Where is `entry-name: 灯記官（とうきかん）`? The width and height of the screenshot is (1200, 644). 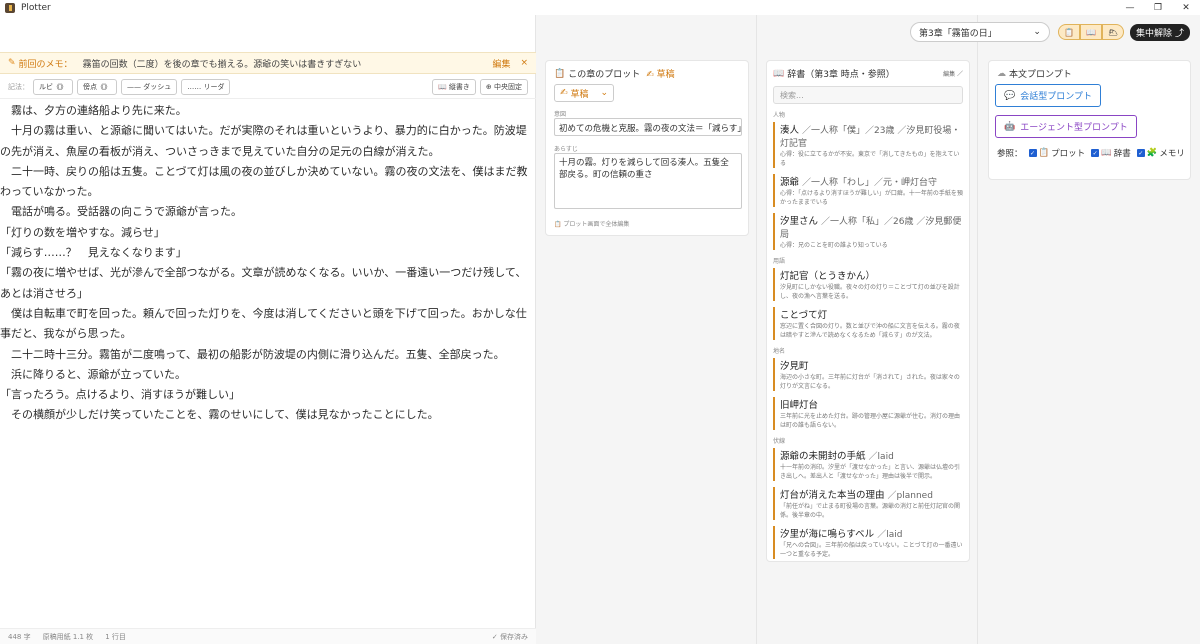
entry-name: 灯記官（とうきかん） is located at coordinates (828, 276).